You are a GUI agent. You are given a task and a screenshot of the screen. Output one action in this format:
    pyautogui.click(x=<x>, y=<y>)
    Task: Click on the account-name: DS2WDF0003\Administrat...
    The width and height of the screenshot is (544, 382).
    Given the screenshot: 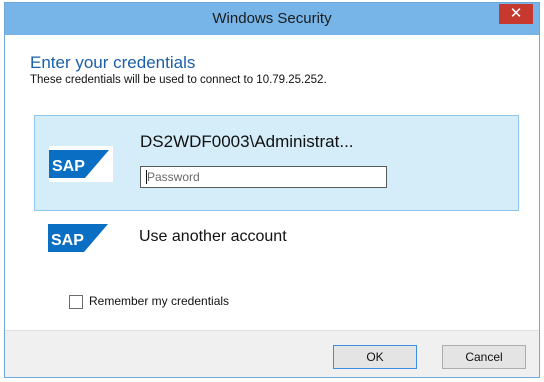 What is the action you would take?
    pyautogui.click(x=247, y=141)
    